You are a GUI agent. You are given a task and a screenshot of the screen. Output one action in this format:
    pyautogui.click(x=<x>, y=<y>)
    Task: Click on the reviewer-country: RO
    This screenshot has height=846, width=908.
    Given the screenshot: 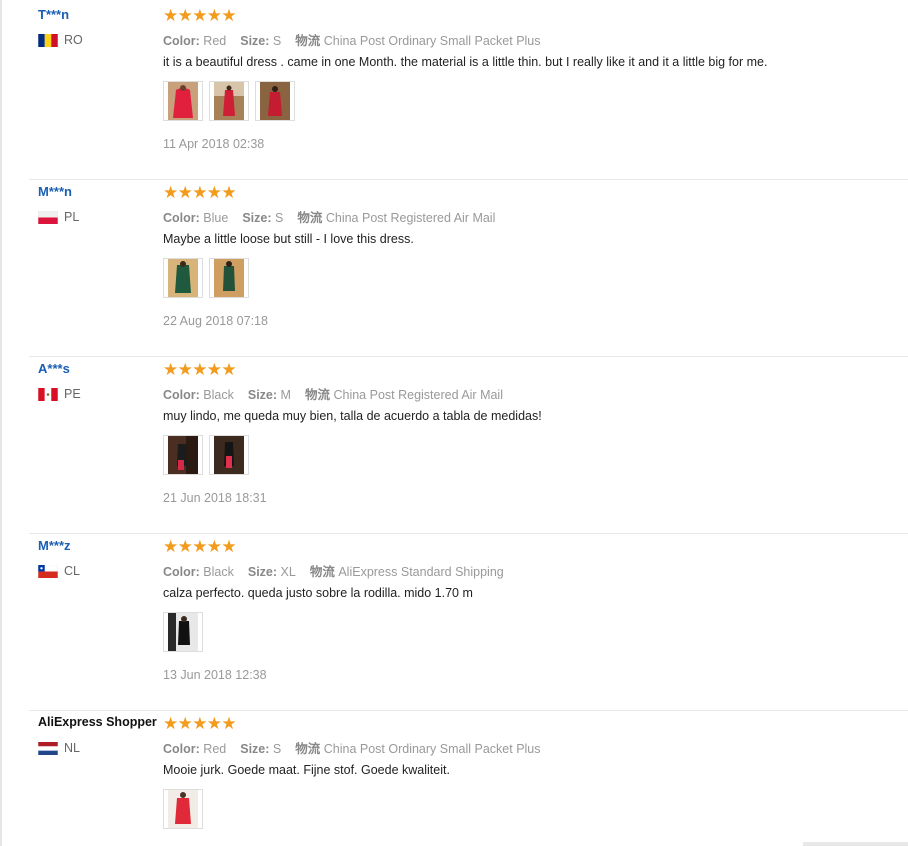 What is the action you would take?
    pyautogui.click(x=60, y=40)
    